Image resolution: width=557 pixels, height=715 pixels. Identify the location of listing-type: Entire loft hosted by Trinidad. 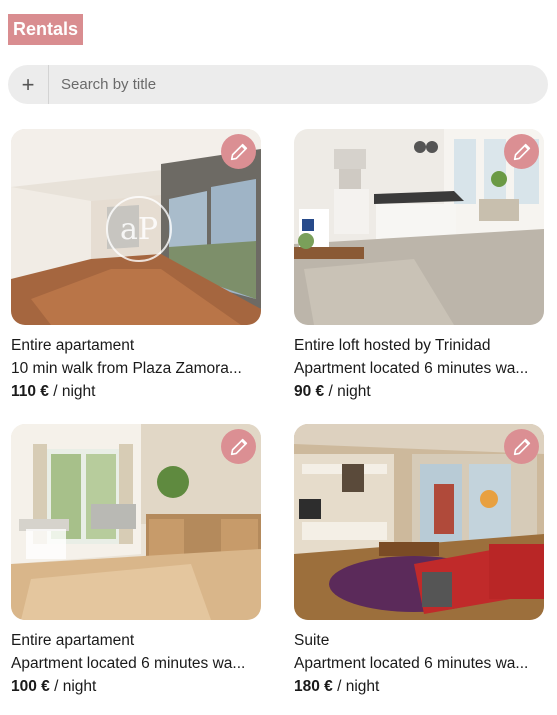
(392, 345).